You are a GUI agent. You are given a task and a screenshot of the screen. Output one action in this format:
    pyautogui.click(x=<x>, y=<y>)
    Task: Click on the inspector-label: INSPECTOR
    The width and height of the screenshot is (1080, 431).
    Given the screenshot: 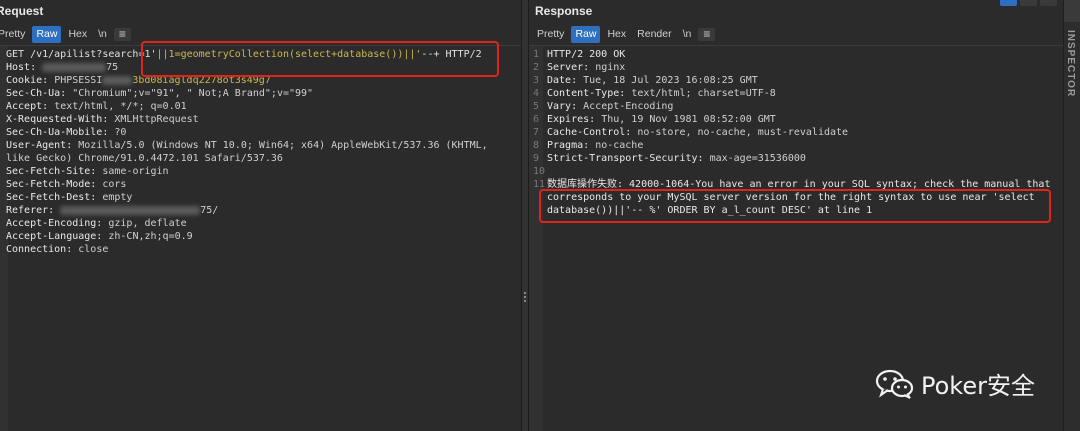 What is the action you would take?
    pyautogui.click(x=1070, y=63)
    